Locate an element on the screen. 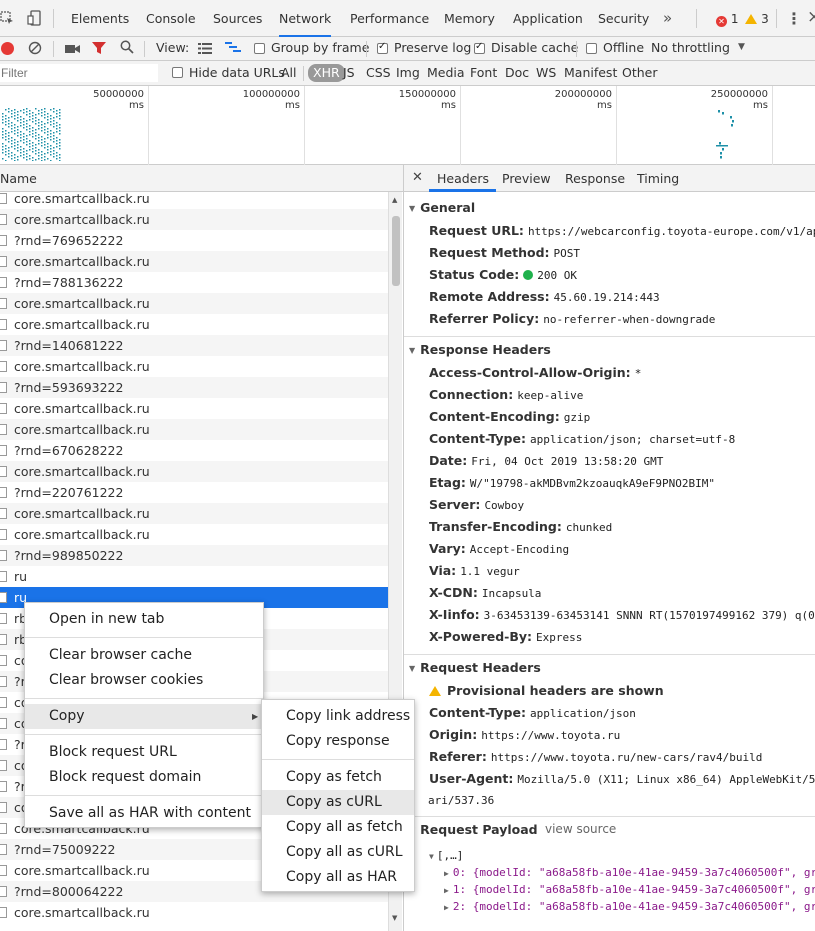 The width and height of the screenshot is (815, 931). request-row: ?rnd=788136222 is located at coordinates (194, 282).